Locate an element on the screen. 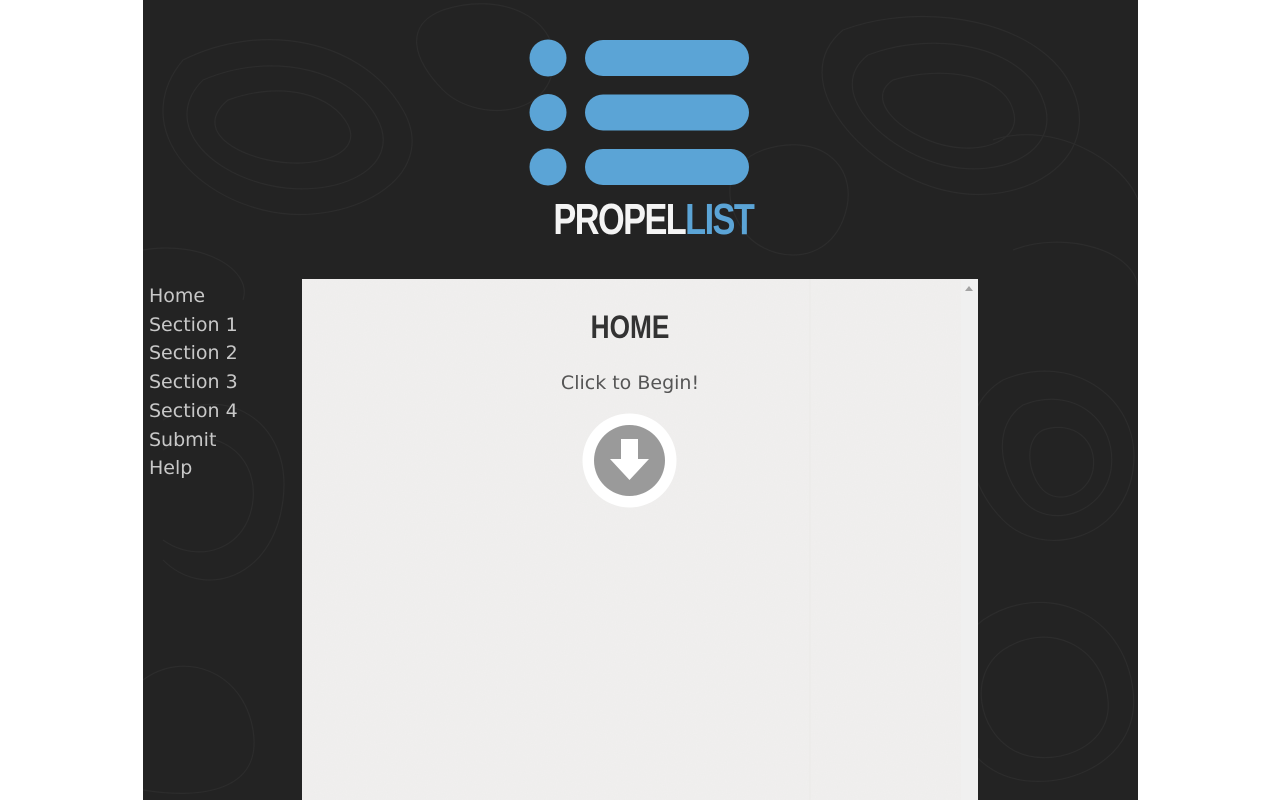  nav-item-home: Home is located at coordinates (224, 296).